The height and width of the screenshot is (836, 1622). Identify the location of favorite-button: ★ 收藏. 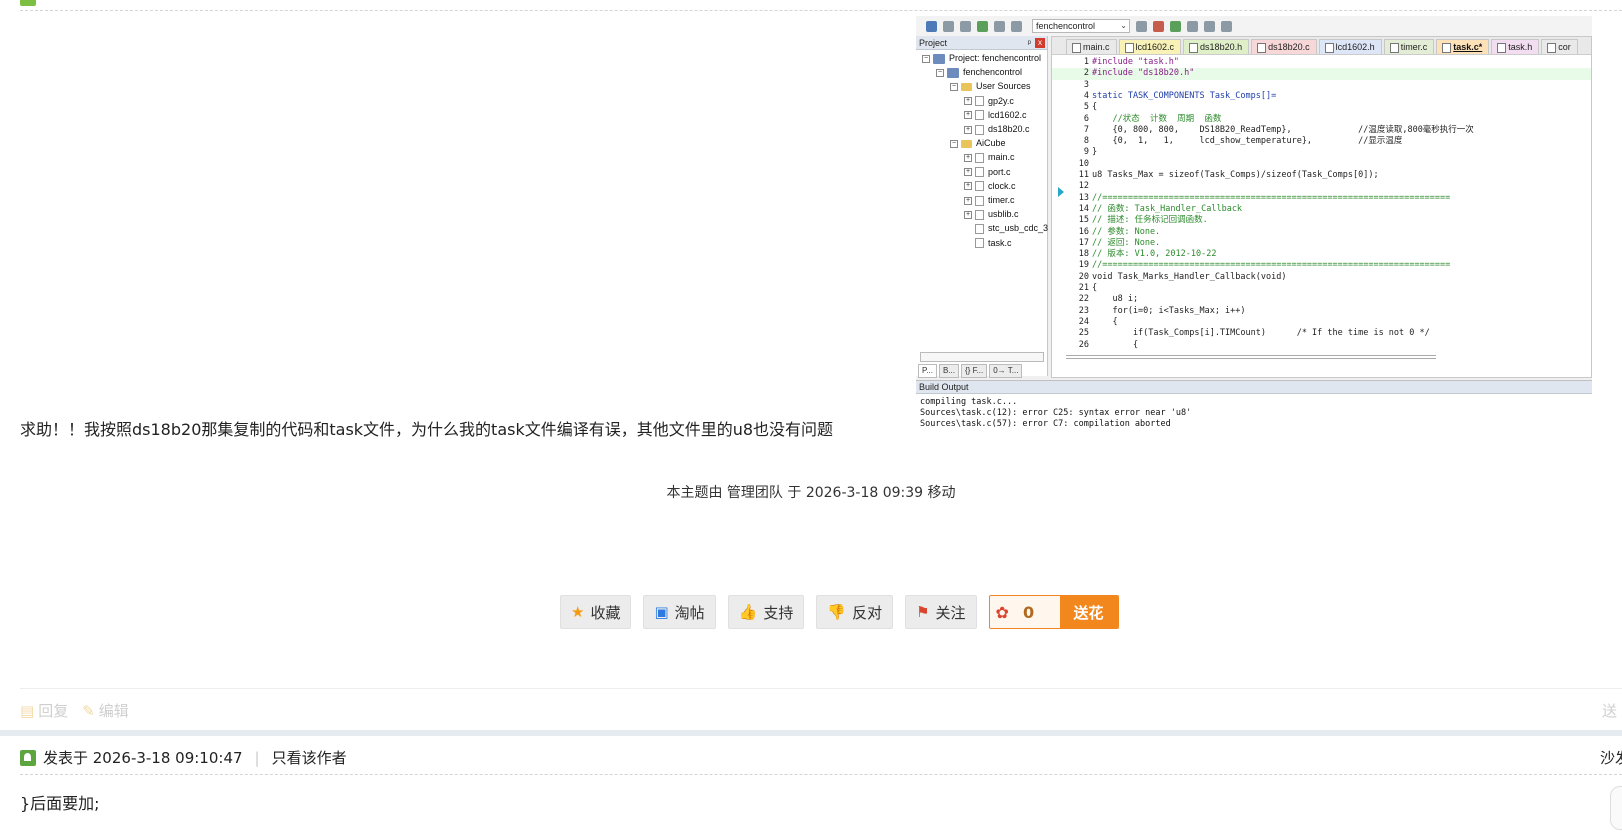
(596, 612).